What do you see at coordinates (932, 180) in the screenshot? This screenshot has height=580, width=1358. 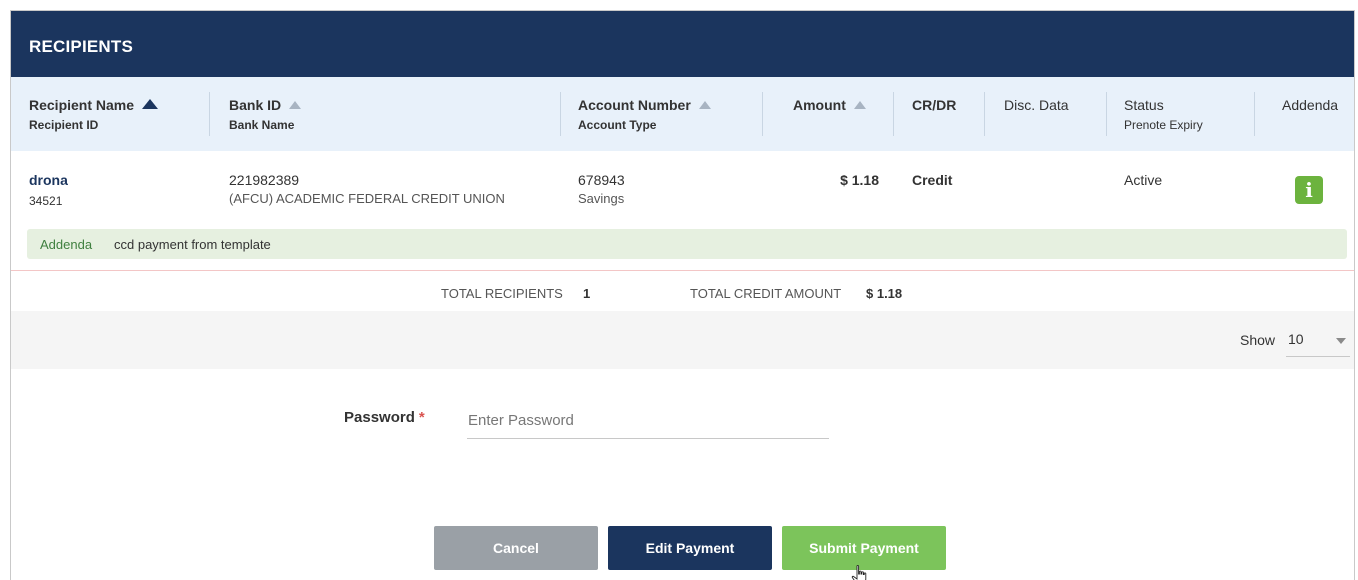 I see `cr-dr: Credit` at bounding box center [932, 180].